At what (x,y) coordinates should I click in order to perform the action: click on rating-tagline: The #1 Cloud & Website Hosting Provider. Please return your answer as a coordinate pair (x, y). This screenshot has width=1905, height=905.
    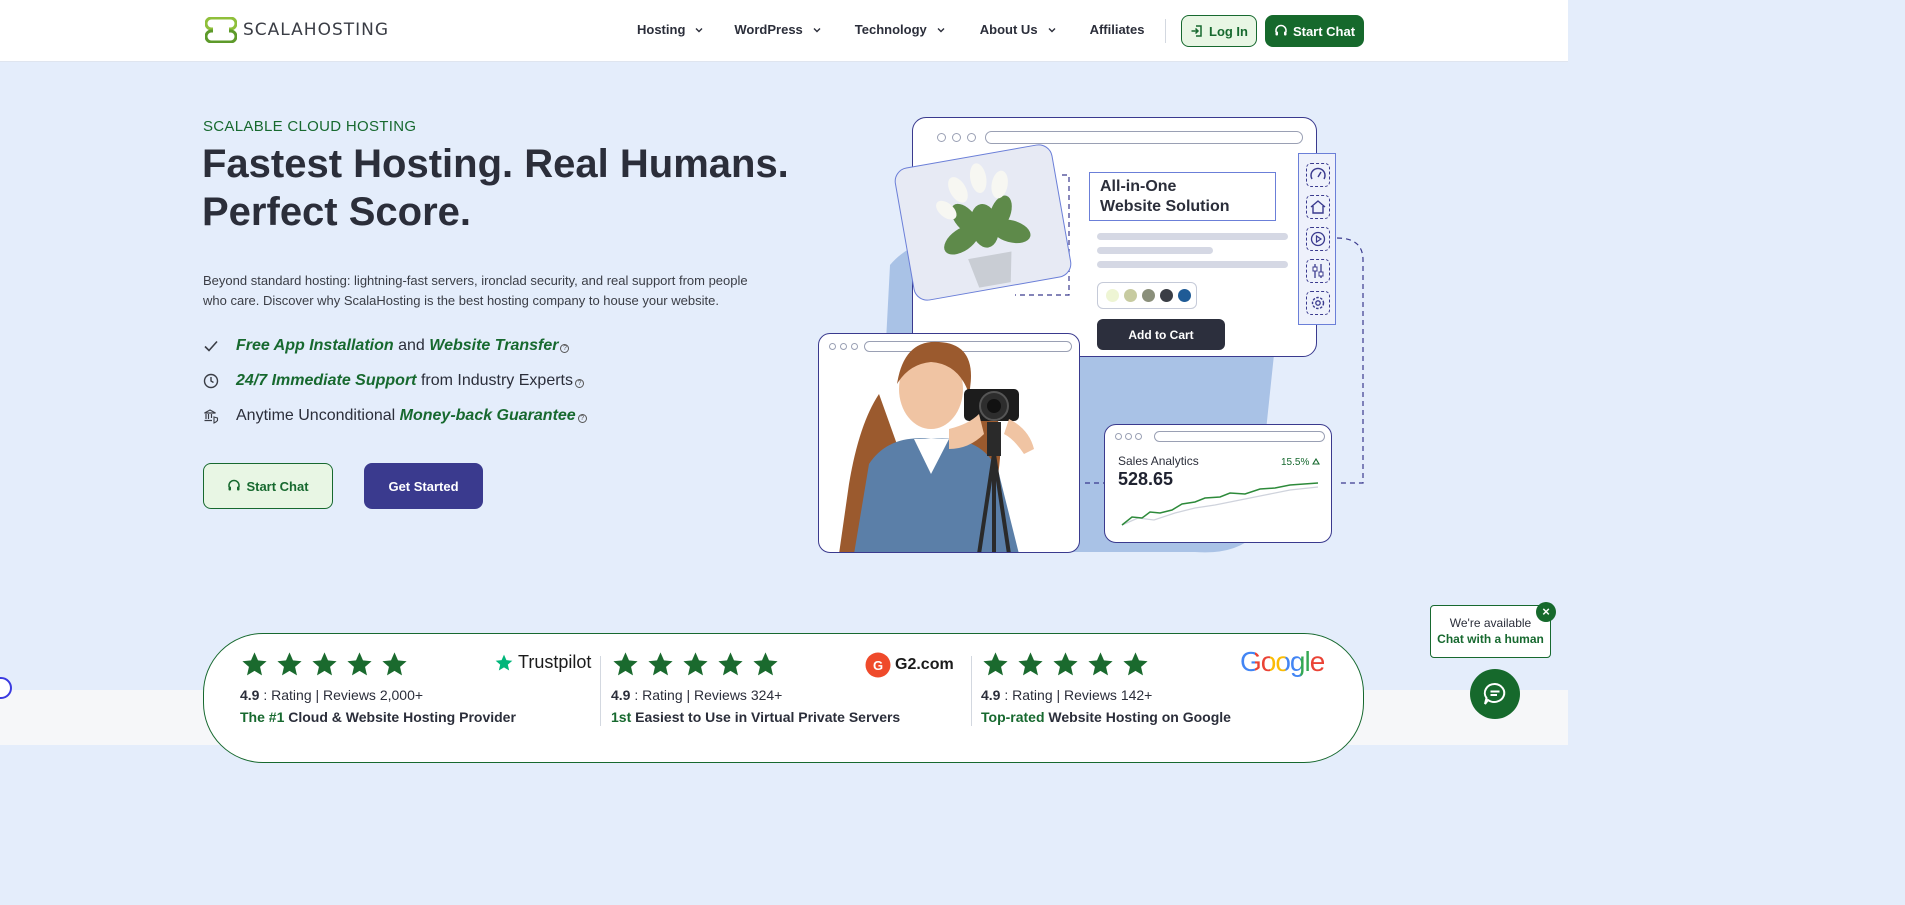
    Looking at the image, I should click on (415, 717).